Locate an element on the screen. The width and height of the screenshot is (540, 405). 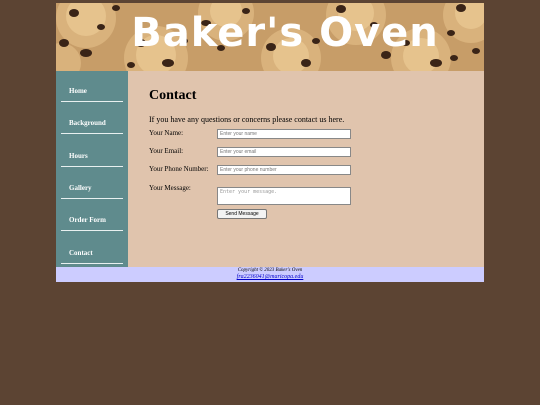
page-title: Contact is located at coordinates (173, 95).